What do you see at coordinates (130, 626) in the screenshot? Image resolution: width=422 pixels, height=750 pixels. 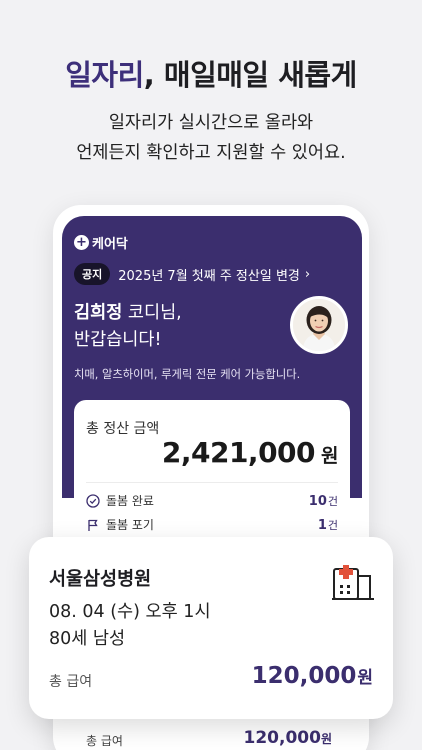 I see `job-details: 08. 04 (수) 오후 1시 80세 남성` at bounding box center [130, 626].